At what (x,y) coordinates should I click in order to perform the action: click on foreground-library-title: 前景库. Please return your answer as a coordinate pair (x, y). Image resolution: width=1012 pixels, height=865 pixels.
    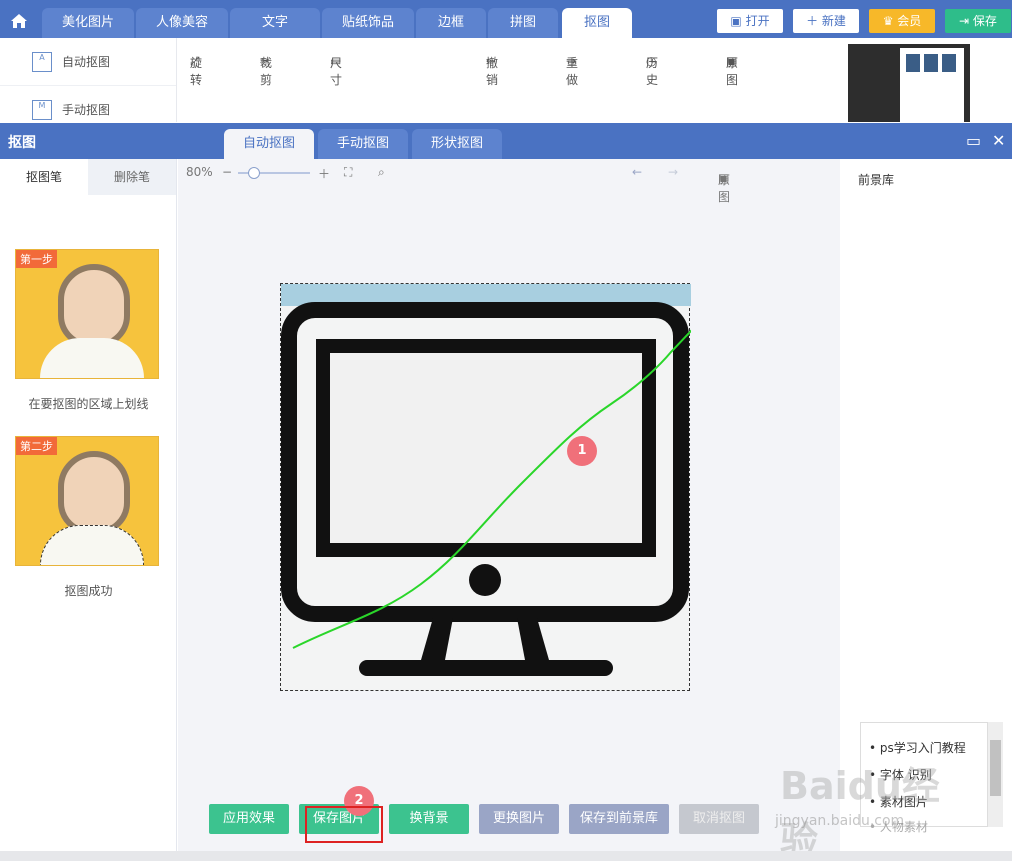
    Looking at the image, I should click on (876, 180).